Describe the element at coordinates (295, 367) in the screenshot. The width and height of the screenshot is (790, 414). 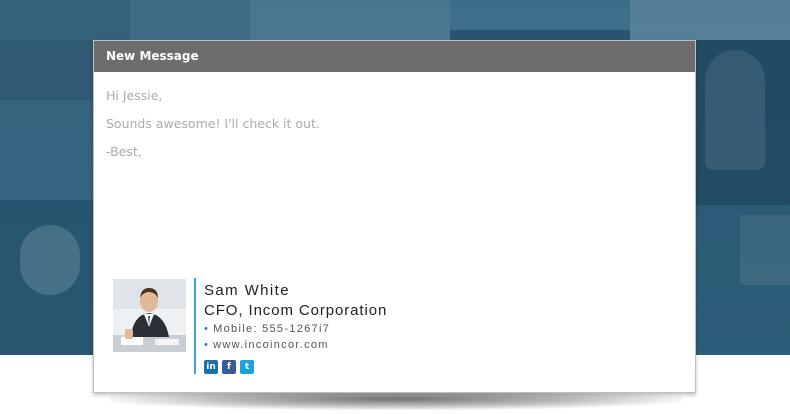
I see `social-links: in f t` at that location.